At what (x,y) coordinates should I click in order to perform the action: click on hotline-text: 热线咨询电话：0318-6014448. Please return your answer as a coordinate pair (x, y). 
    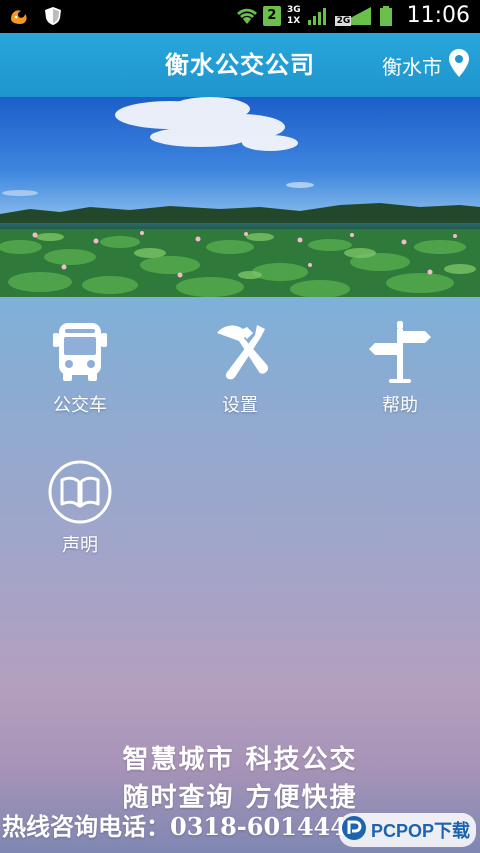
    Looking at the image, I should click on (183, 826).